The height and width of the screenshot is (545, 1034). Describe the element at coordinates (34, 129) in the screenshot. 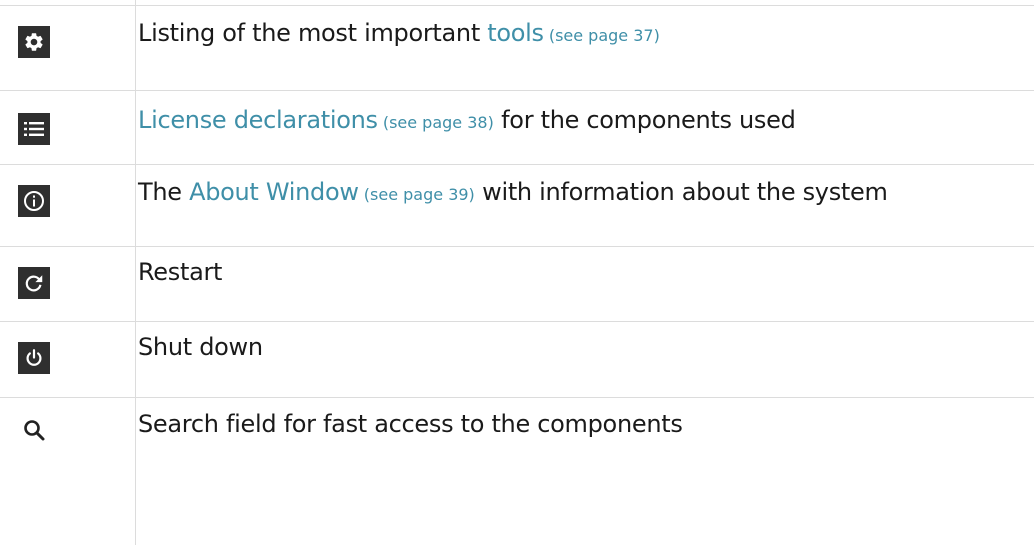

I see `list-icon` at that location.